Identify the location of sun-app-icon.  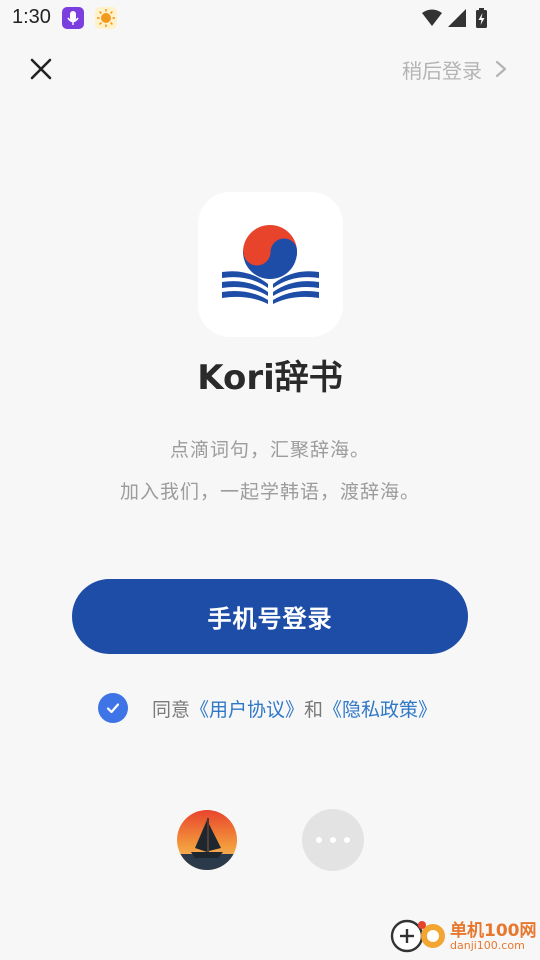
(106, 18).